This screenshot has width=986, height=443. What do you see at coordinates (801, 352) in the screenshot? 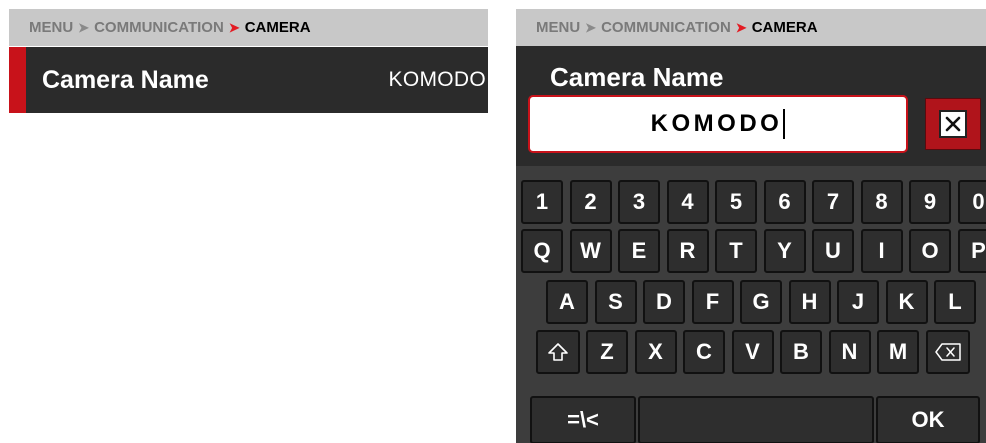
I see `key-b: B` at bounding box center [801, 352].